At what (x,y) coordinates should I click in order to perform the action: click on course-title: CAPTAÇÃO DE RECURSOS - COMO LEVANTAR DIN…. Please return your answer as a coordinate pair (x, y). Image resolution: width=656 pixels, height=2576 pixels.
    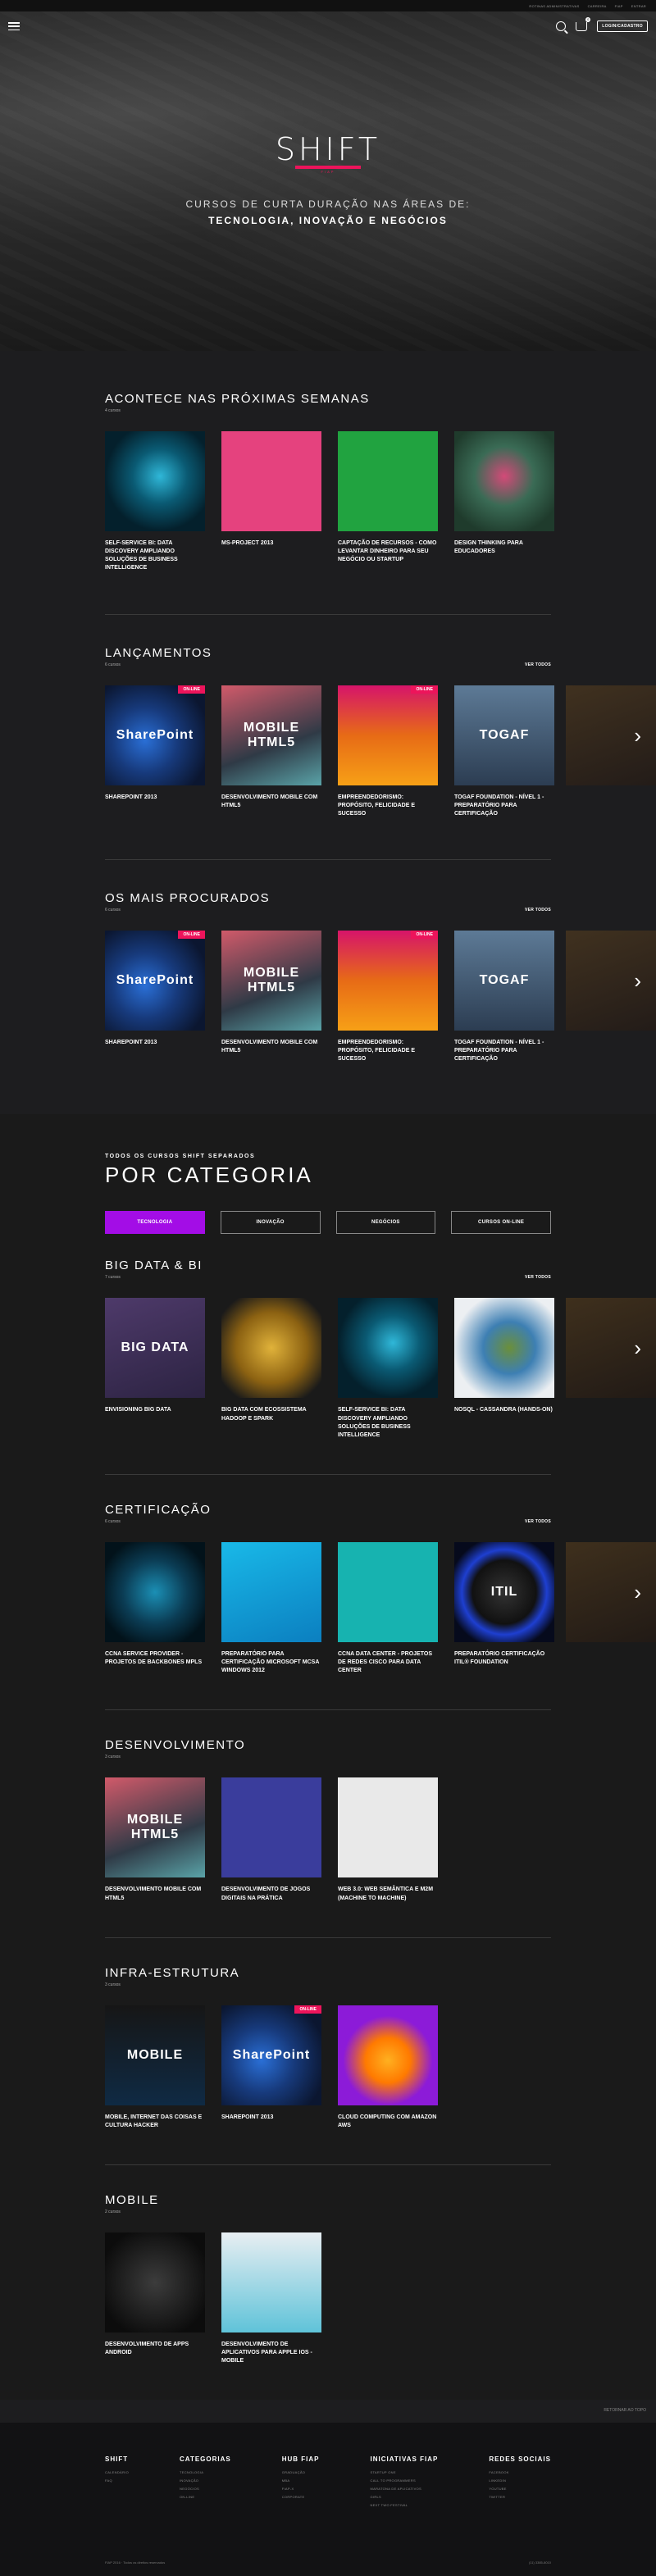
    Looking at the image, I should click on (388, 551).